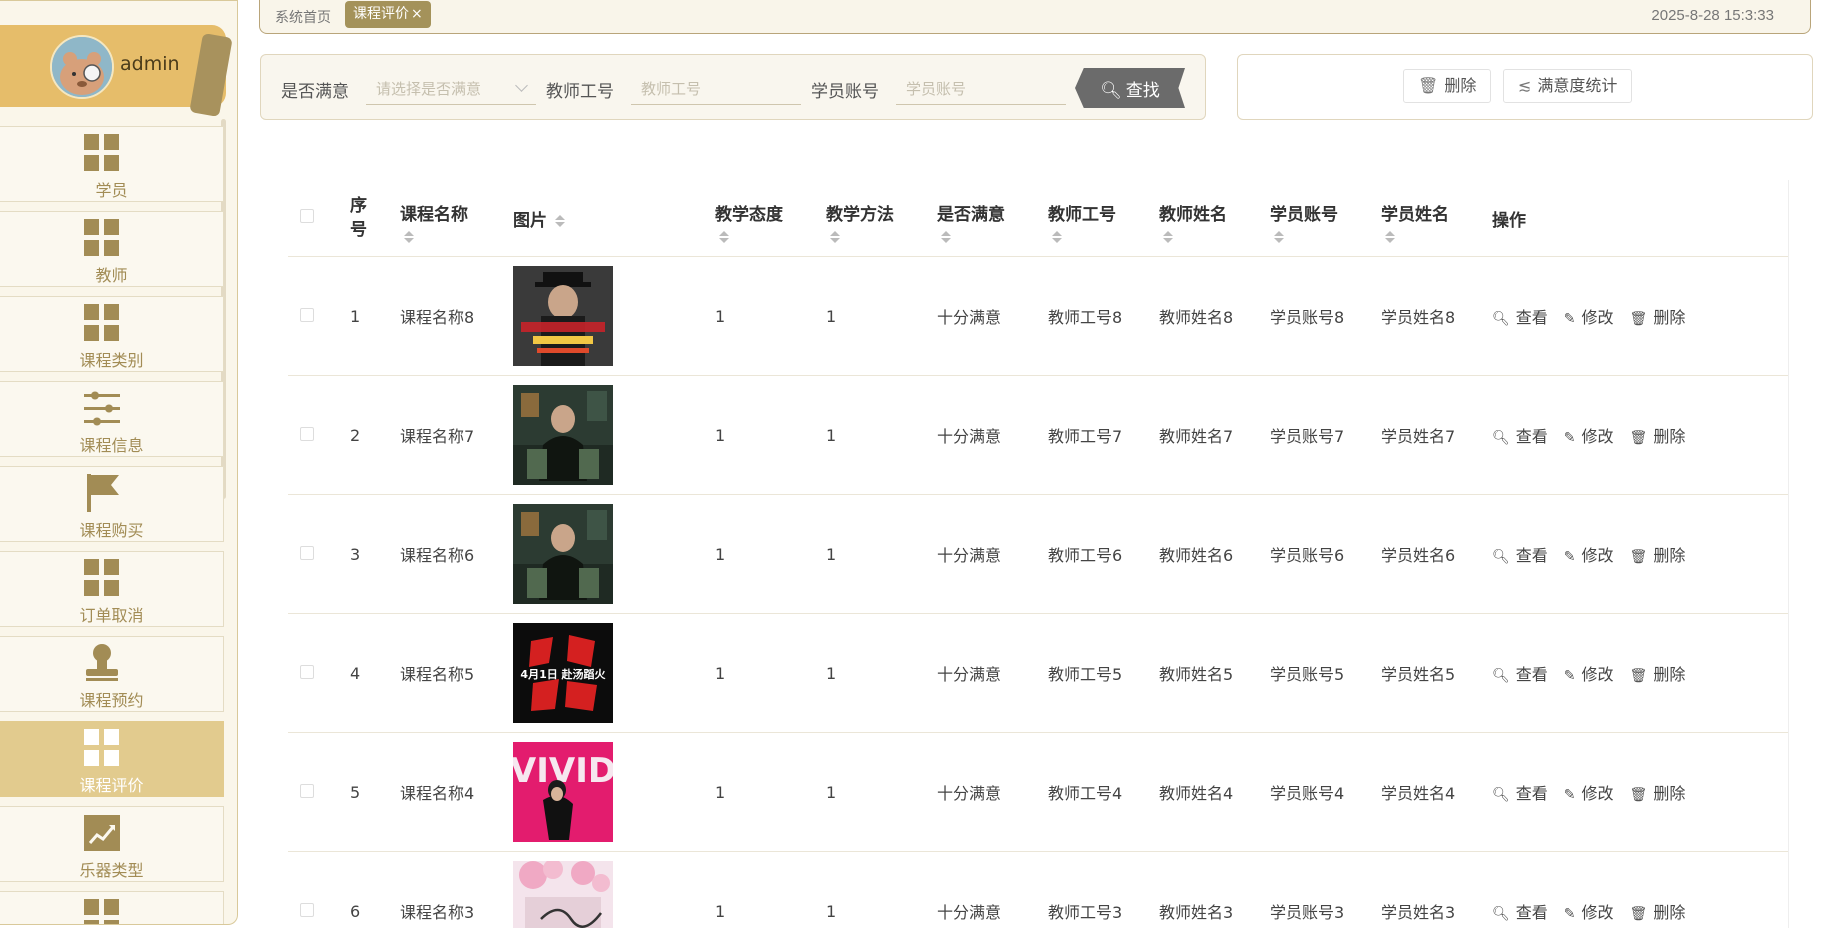  I want to click on sidebar-item-label: 课程信息, so click(111, 445).